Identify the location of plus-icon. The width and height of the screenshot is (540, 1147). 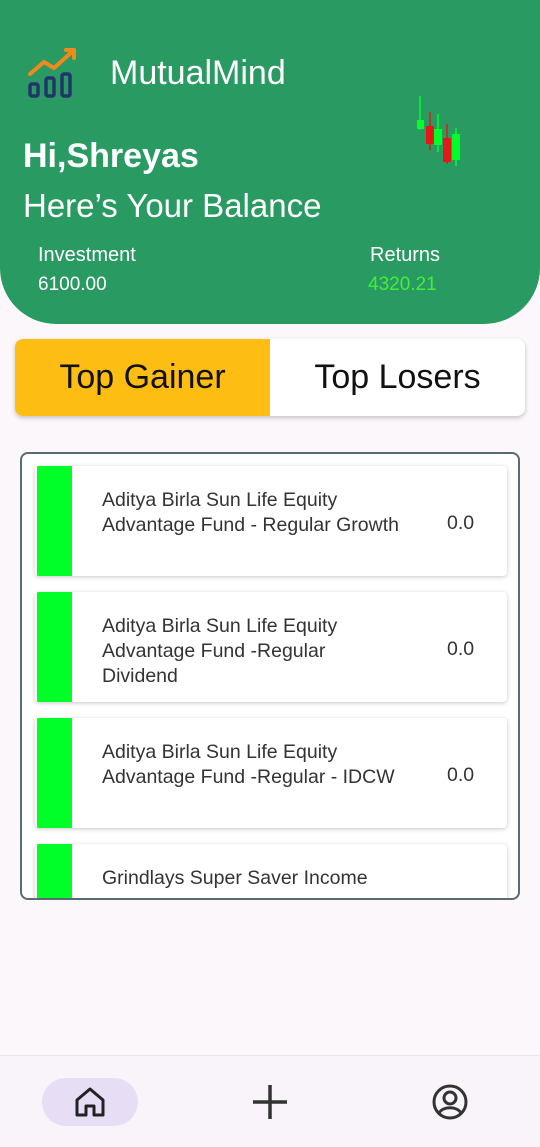
(270, 1102).